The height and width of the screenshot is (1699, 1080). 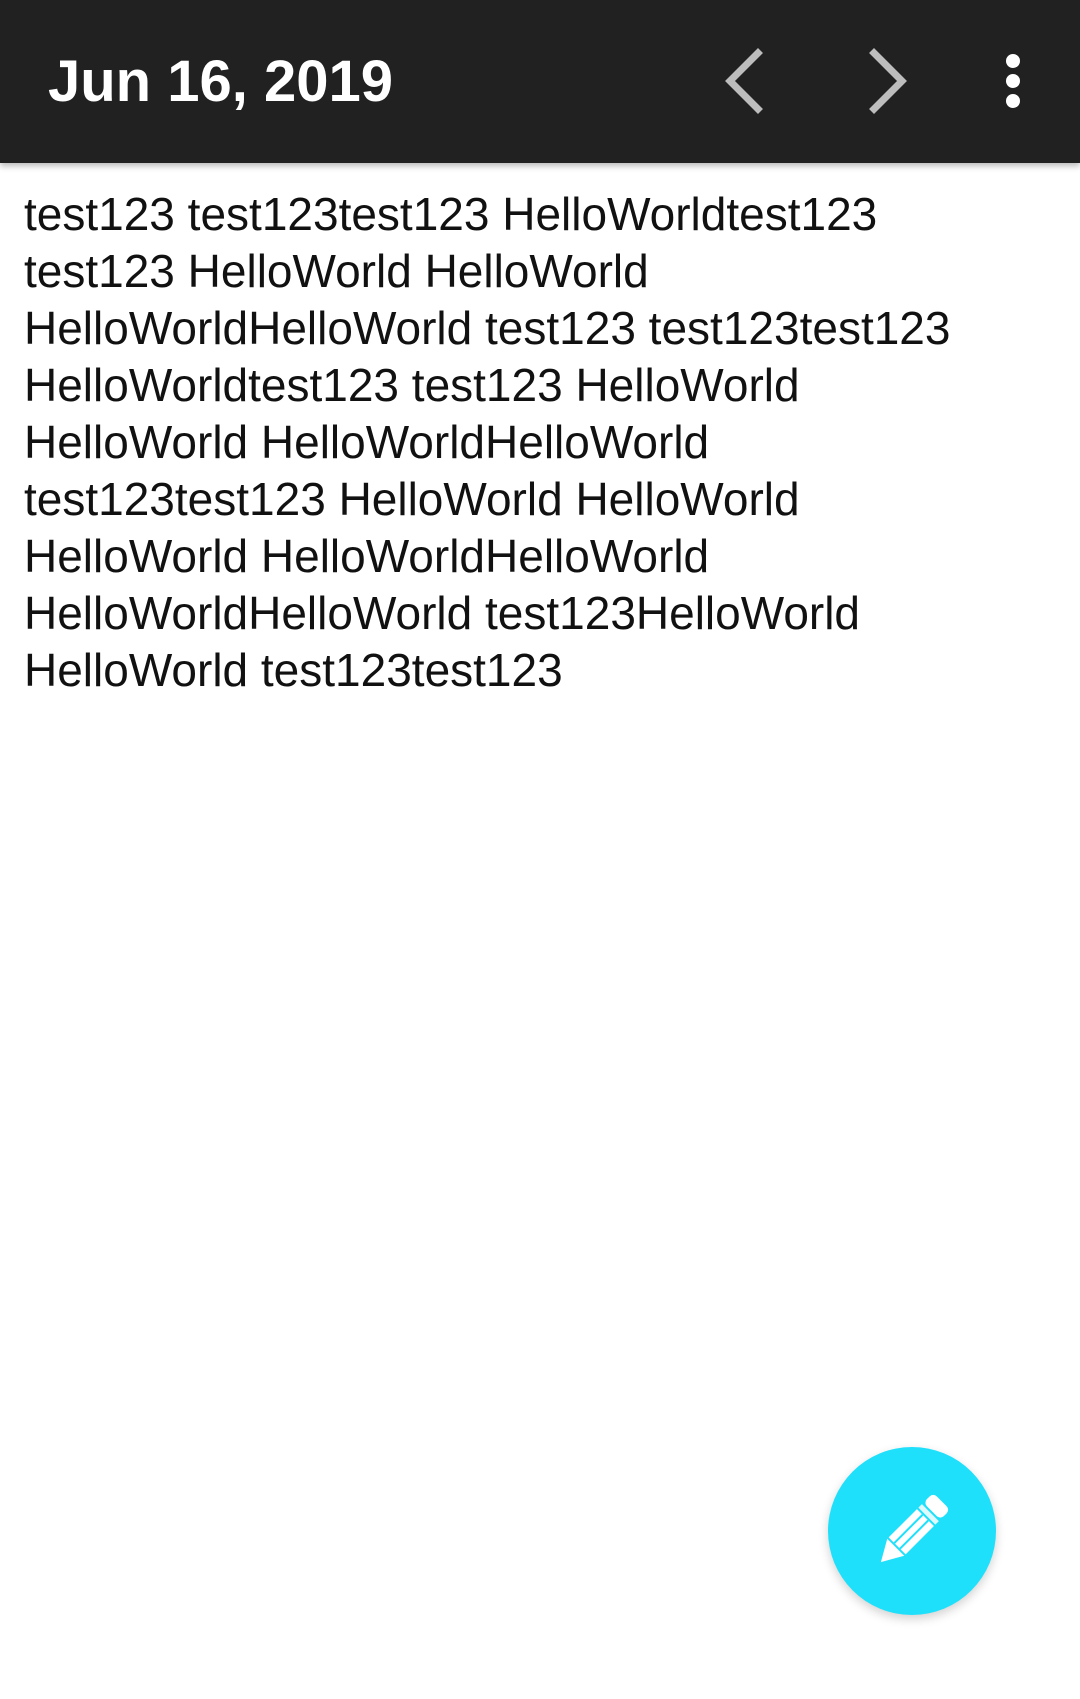 I want to click on edit-note-button, so click(x=912, y=1531).